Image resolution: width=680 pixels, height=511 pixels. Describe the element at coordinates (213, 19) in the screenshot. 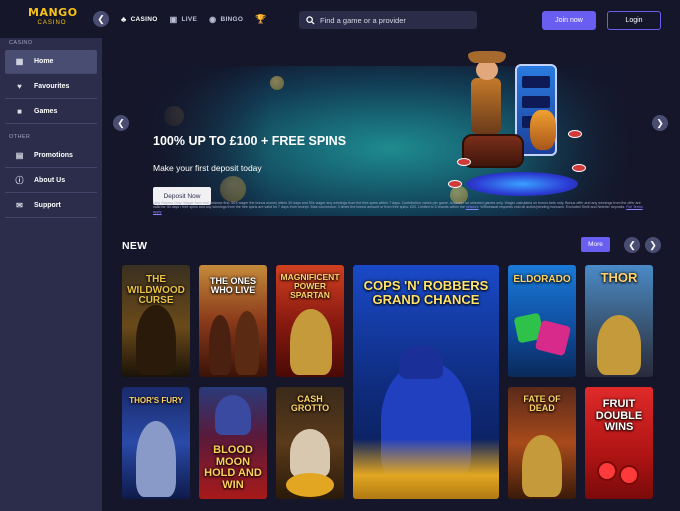

I see `bingo-icon: ◉` at that location.